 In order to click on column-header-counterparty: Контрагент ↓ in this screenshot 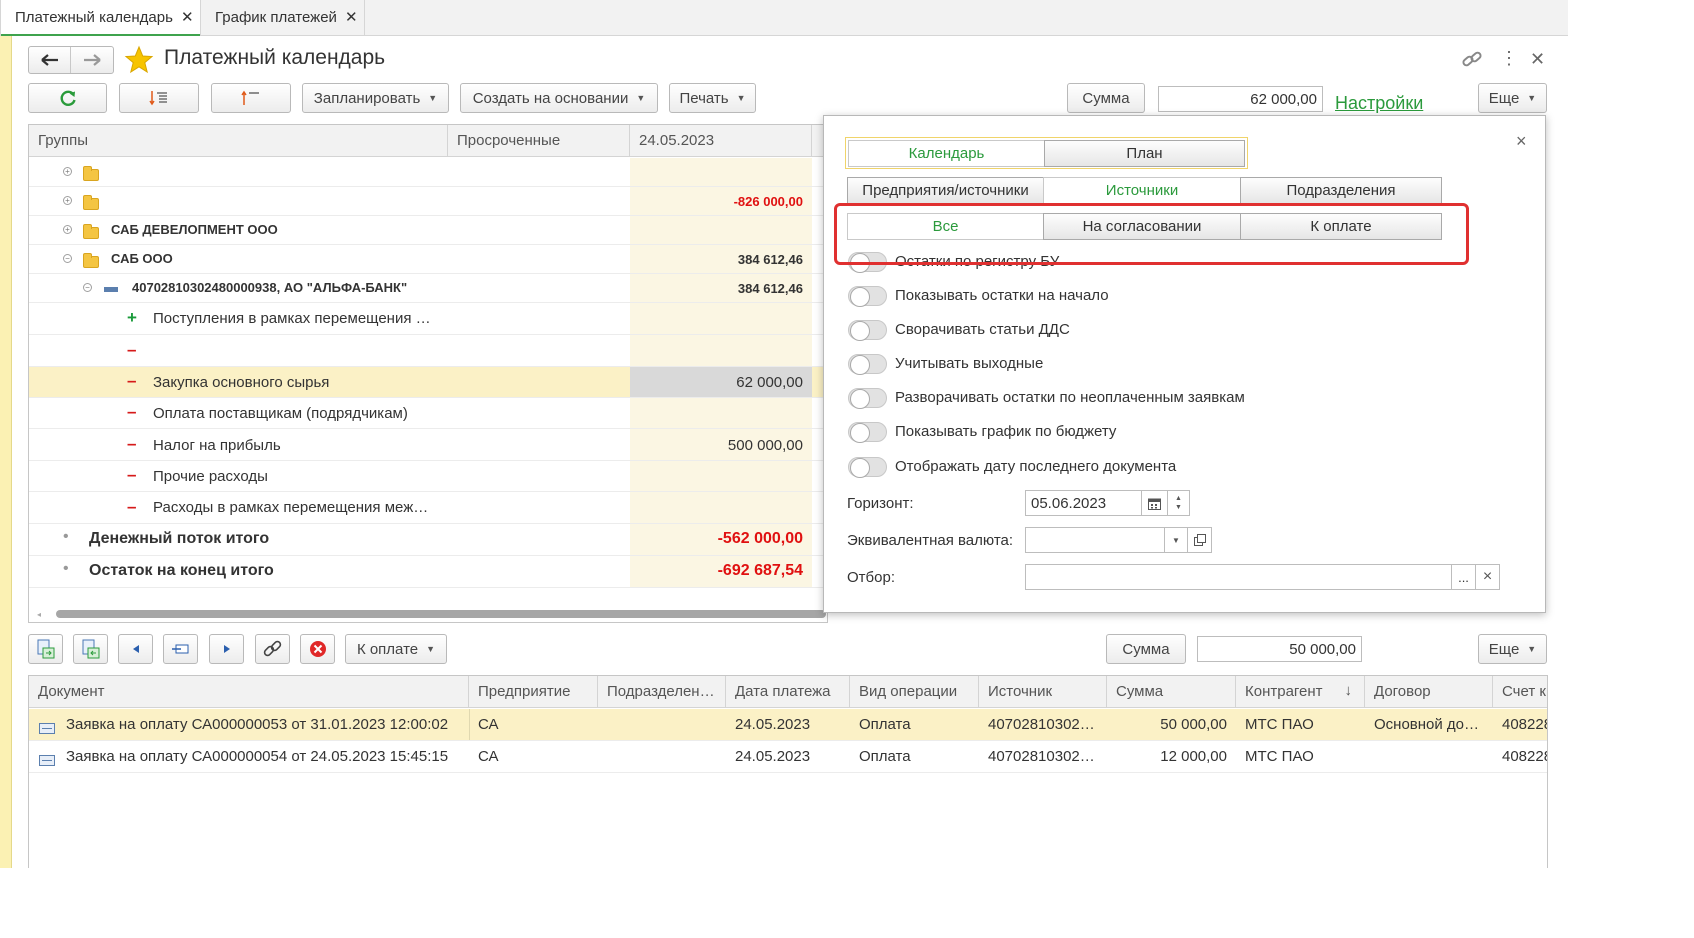, I will do `click(1300, 692)`.